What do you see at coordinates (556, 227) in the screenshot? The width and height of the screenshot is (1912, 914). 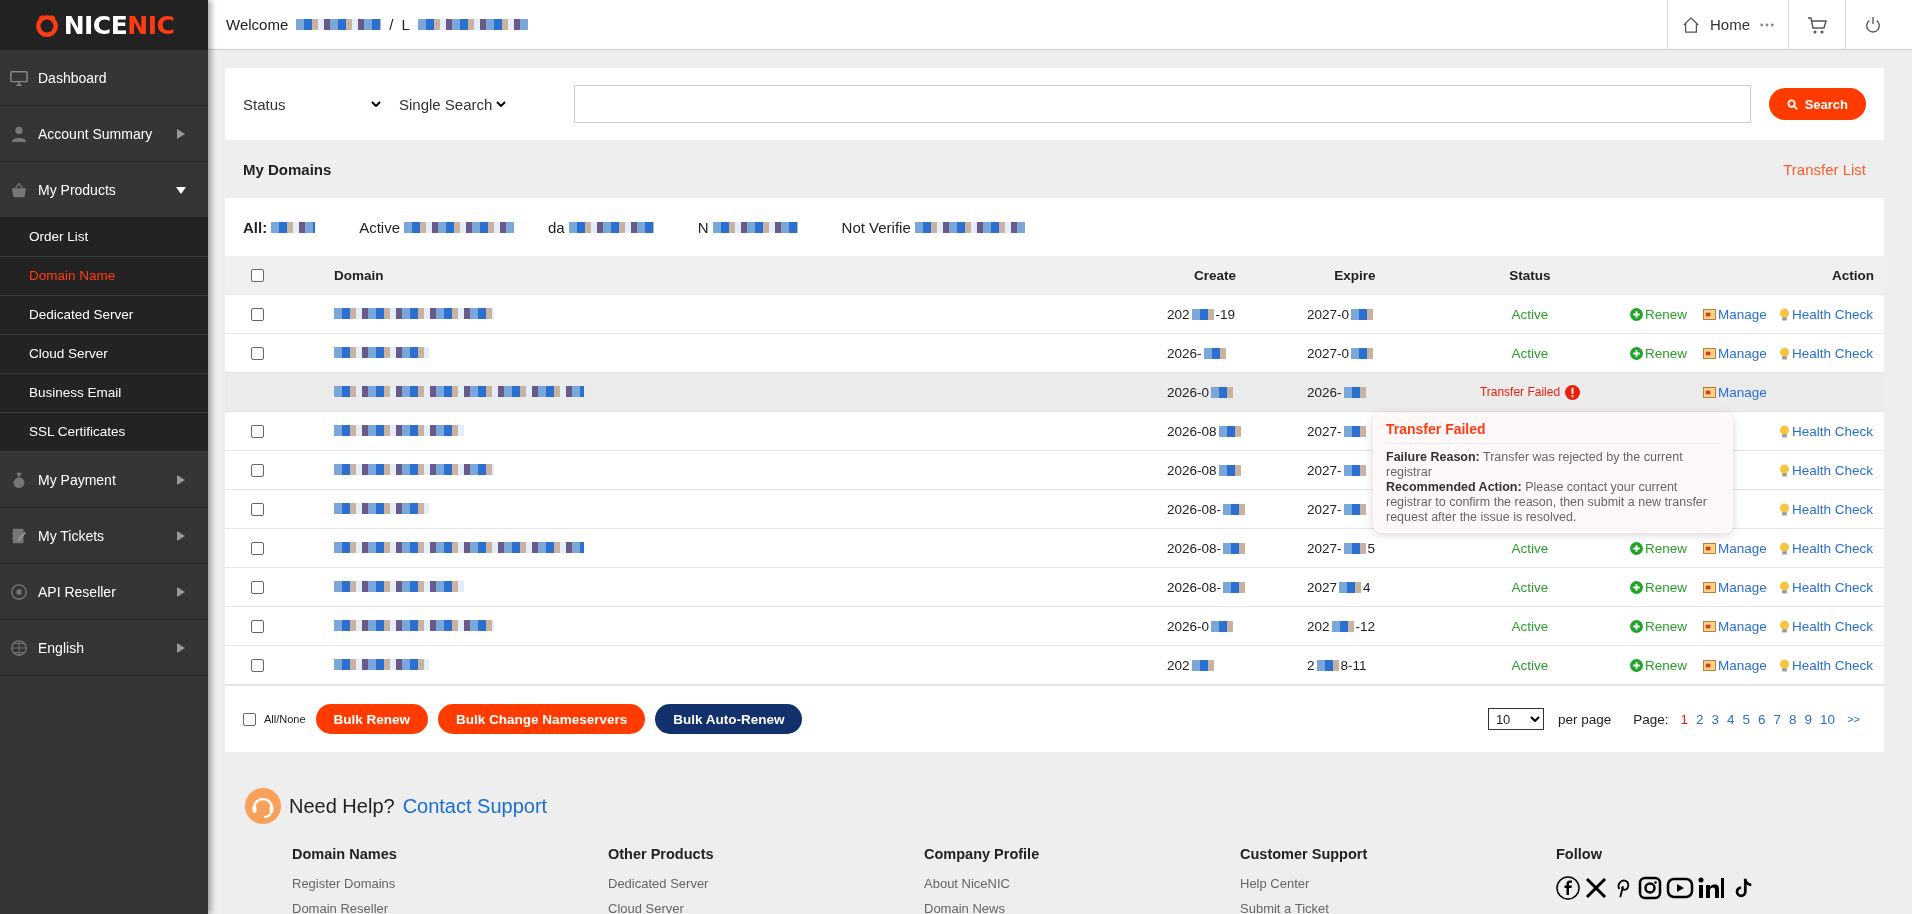 I see `filter-tab: da` at bounding box center [556, 227].